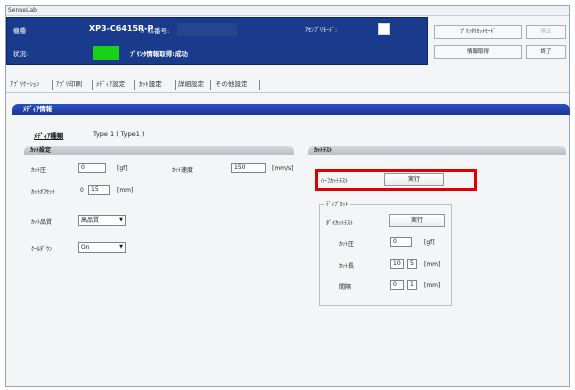 This screenshot has height=390, width=575. What do you see at coordinates (478, 32) in the screenshot?
I see `reset-mode-button: ﾌﾟﾘﾝﾀﾘｾｯﾄﾓｰﾄﾞ` at bounding box center [478, 32].